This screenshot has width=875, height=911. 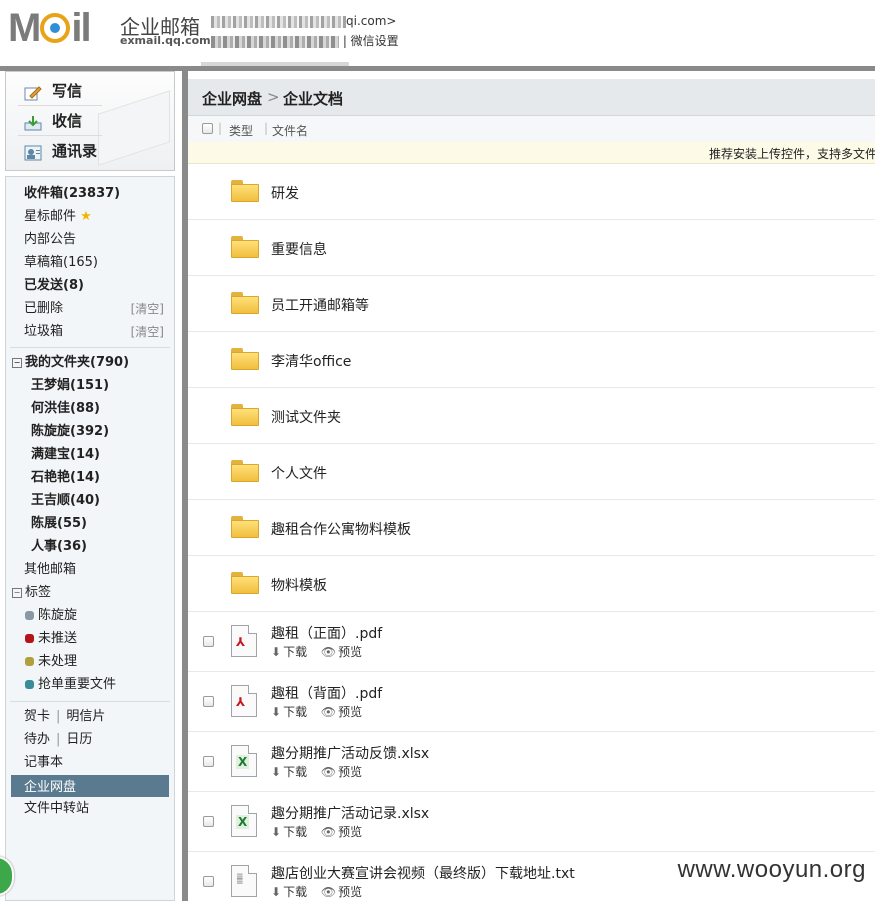 What do you see at coordinates (531, 642) in the screenshot?
I see `file-row: ⅄ 趣租（正面）.pdf ⬇ 下载 👁 预览` at bounding box center [531, 642].